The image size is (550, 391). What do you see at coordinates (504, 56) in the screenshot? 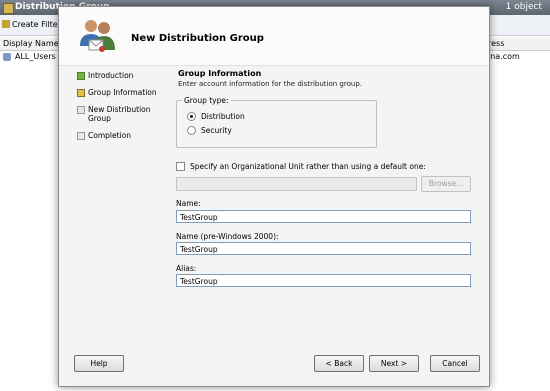
I see `list-item-address: ina.com` at bounding box center [504, 56].